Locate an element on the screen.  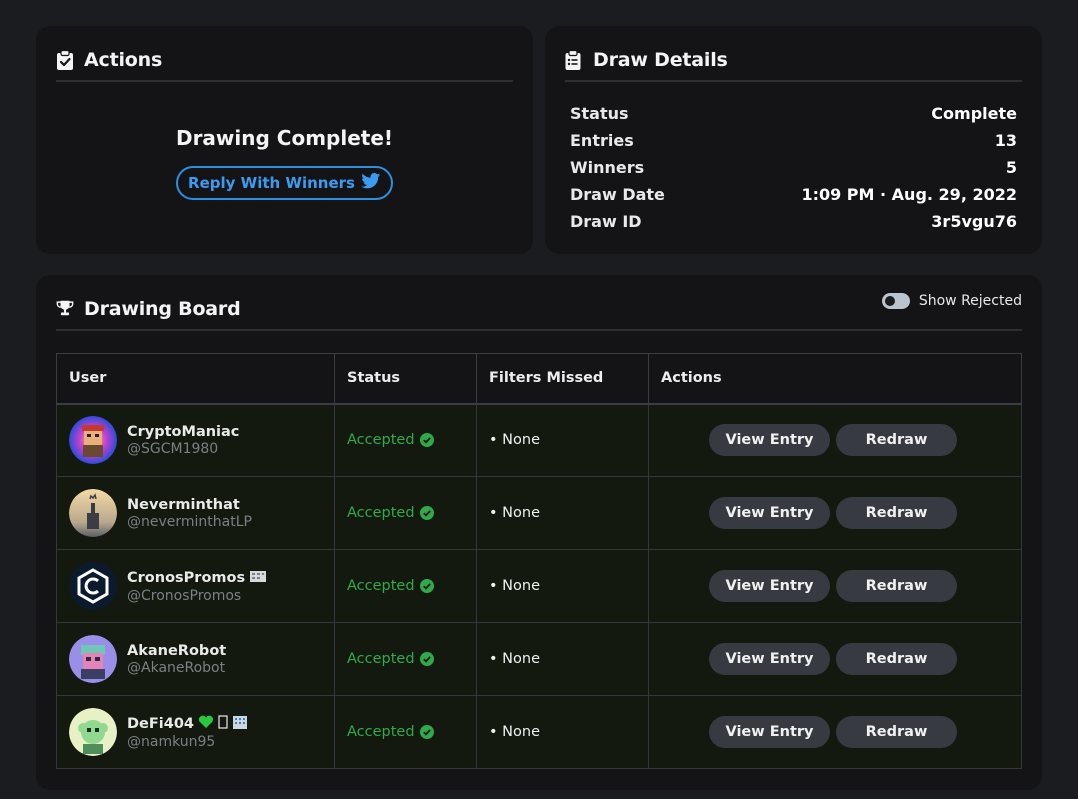
column-header-actions: Actions is located at coordinates (835, 379).